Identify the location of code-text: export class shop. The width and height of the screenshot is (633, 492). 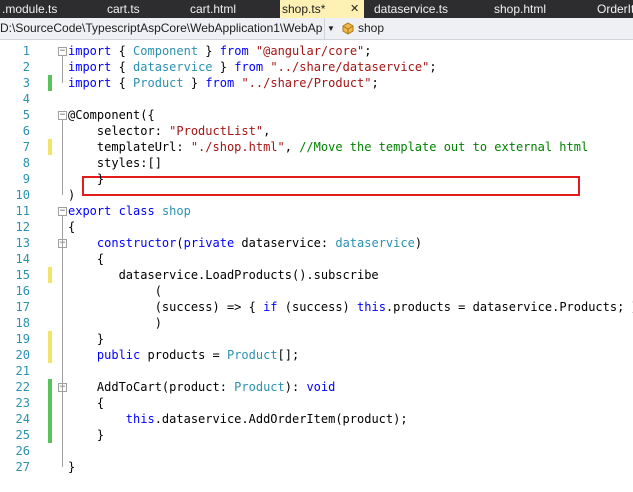
(129, 211).